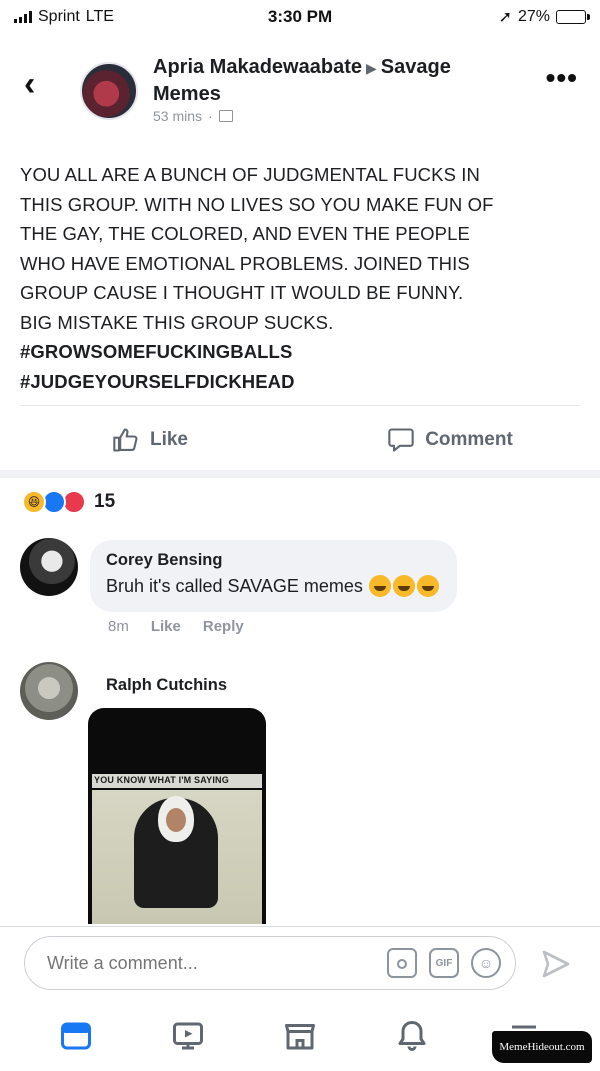 This screenshot has width=600, height=1071. What do you see at coordinates (59, 16) in the screenshot?
I see `carrier-label: Sprint` at bounding box center [59, 16].